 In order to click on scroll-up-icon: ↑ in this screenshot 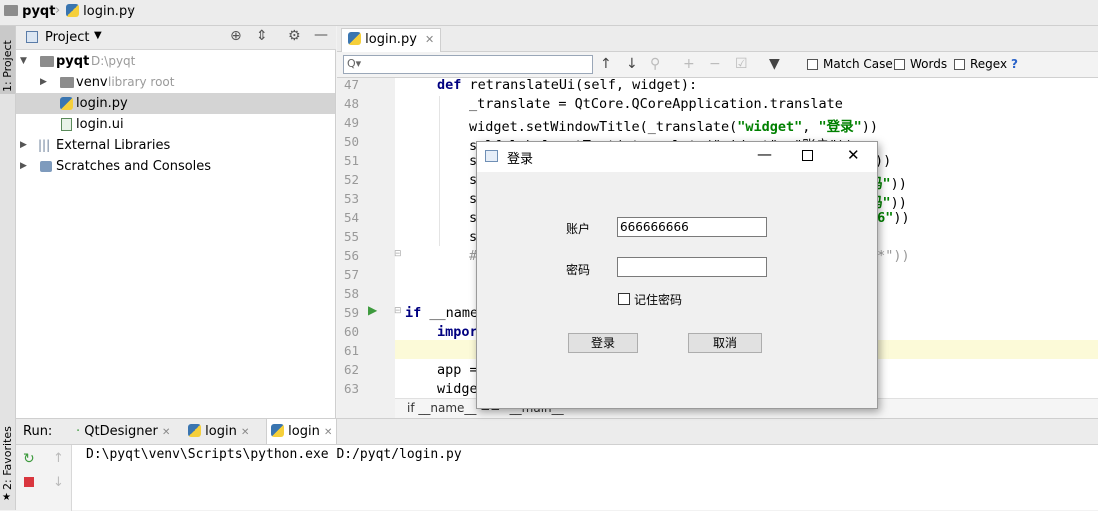, I will do `click(58, 458)`.